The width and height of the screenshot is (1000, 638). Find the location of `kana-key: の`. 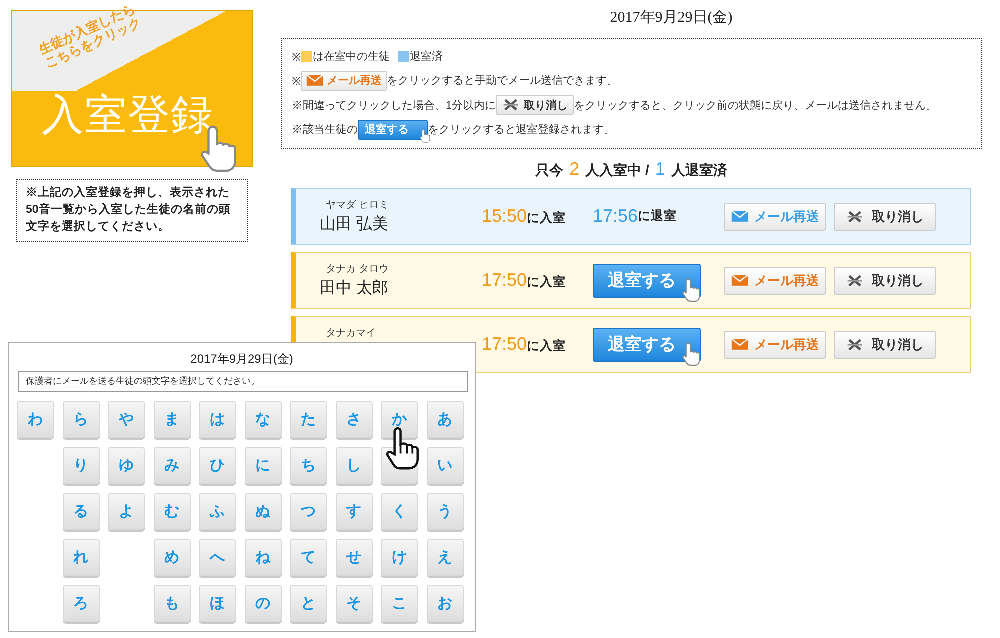

kana-key: の is located at coordinates (263, 603).